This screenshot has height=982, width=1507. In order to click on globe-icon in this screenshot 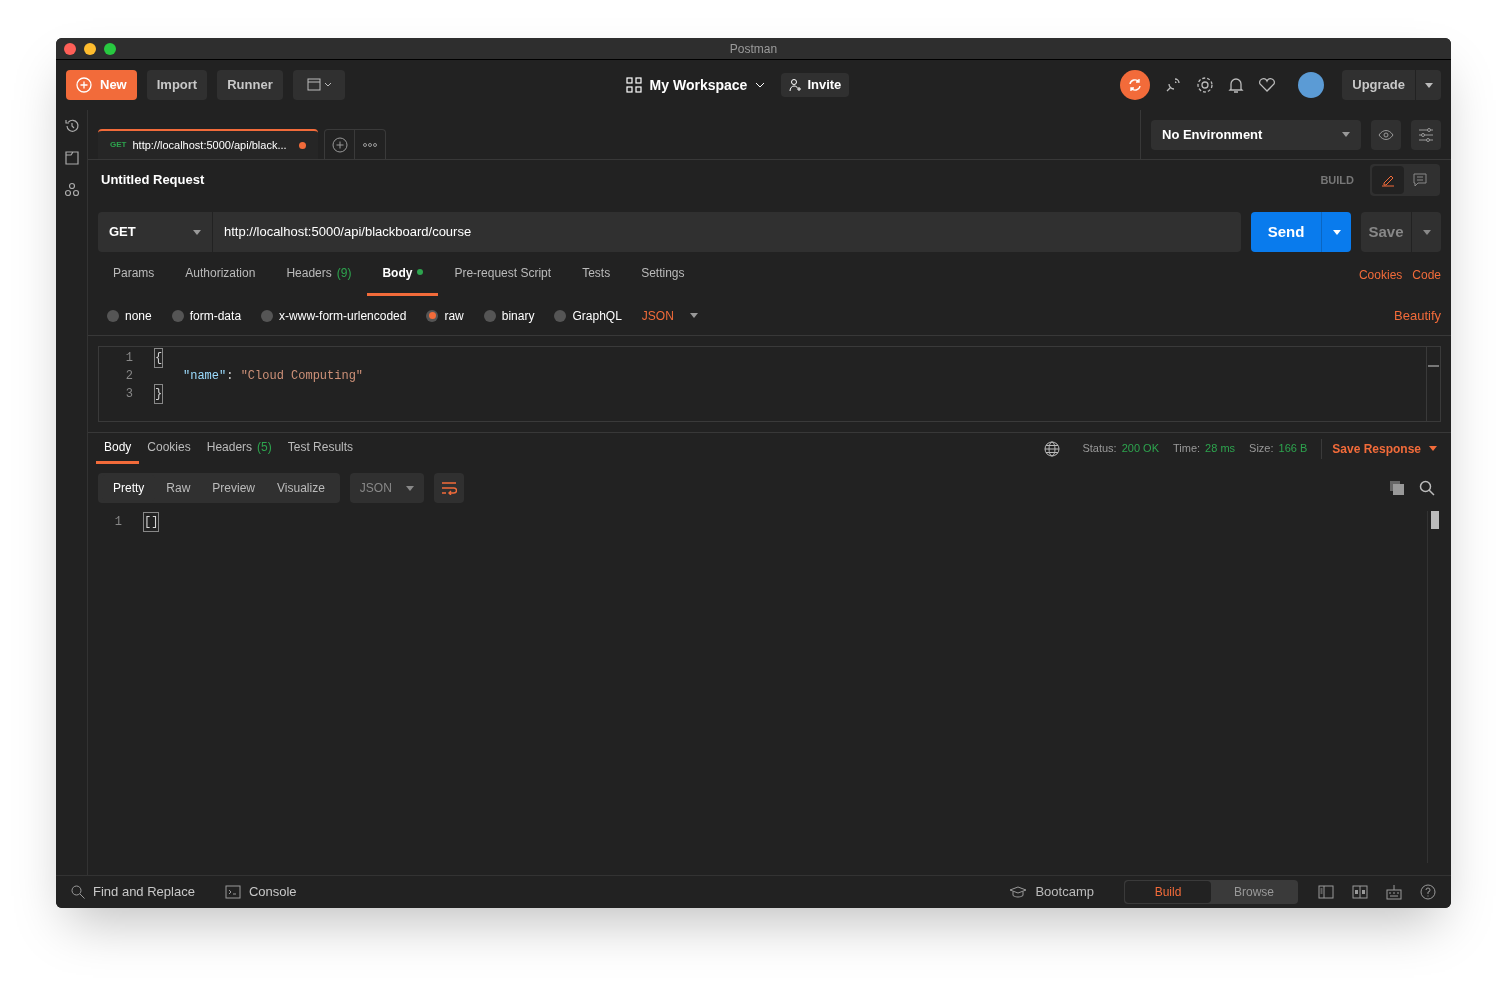, I will do `click(1052, 448)`.